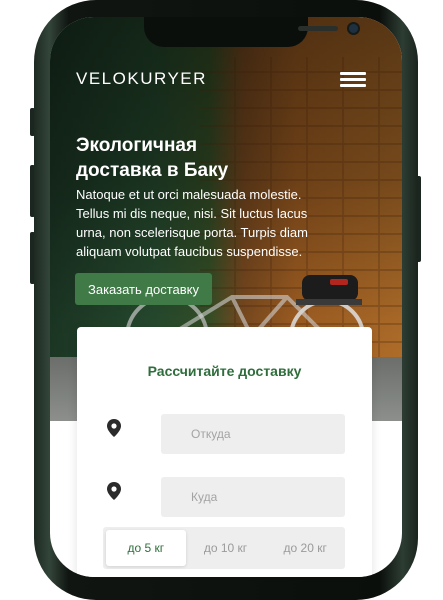  What do you see at coordinates (253, 434) in the screenshot?
I see `from-address-input` at bounding box center [253, 434].